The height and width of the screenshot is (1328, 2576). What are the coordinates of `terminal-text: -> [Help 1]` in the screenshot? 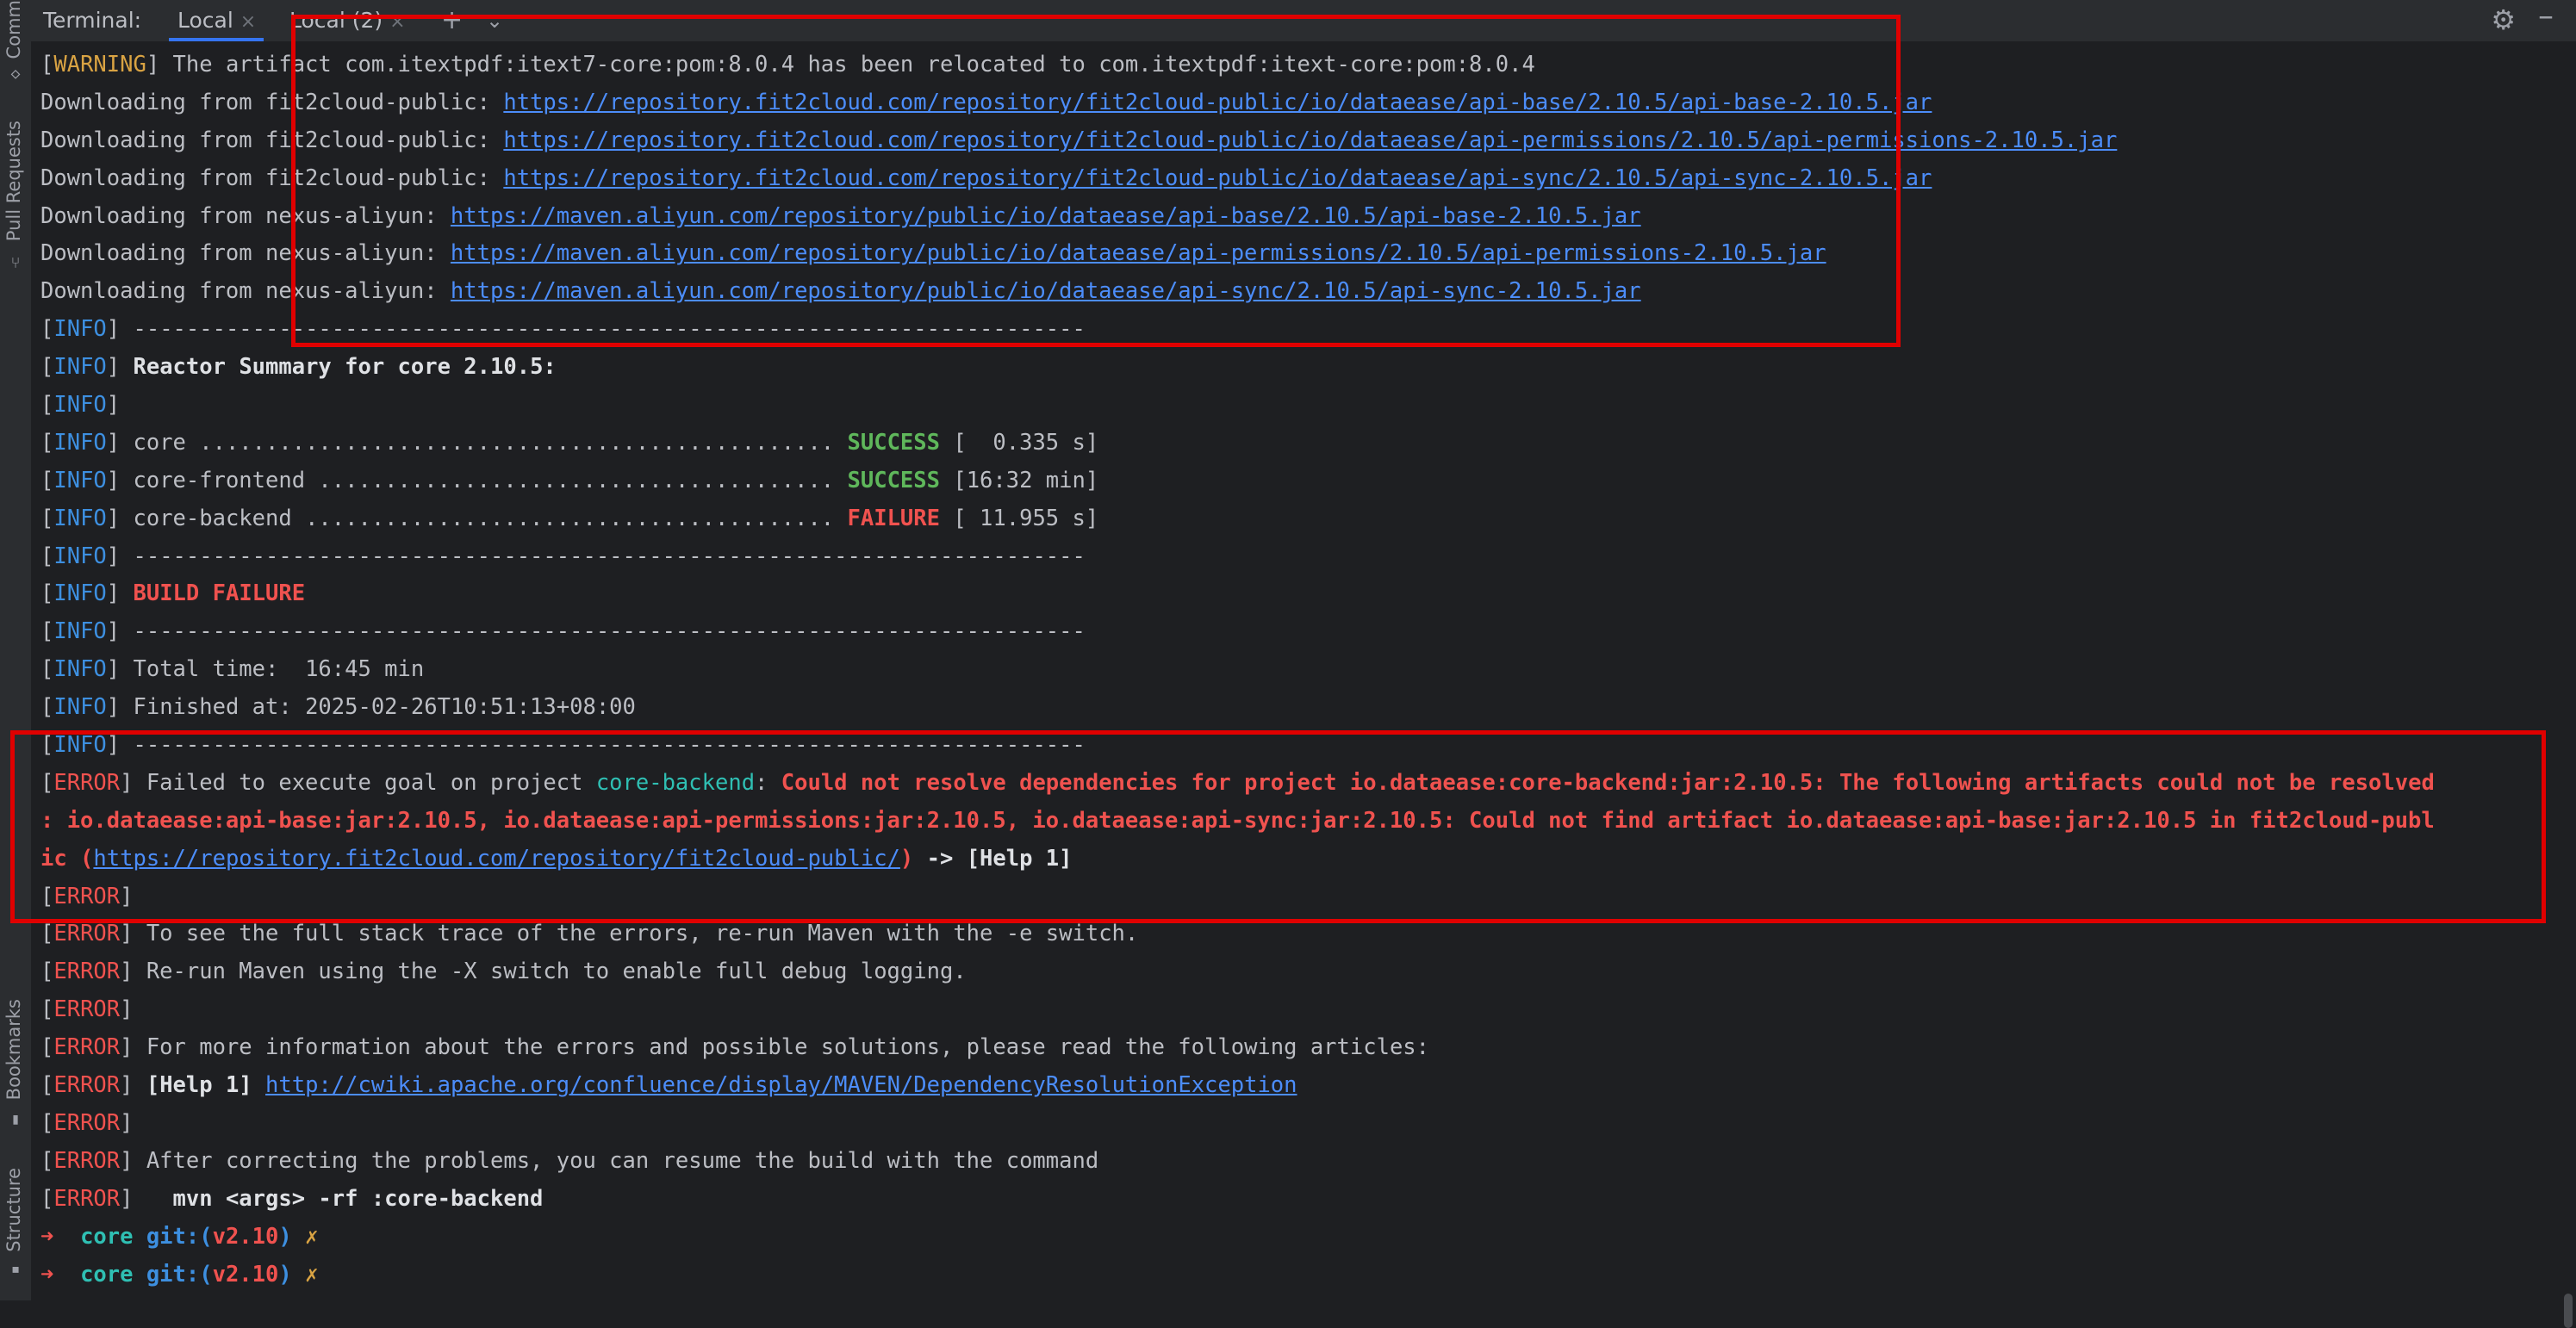 It's located at (993, 859).